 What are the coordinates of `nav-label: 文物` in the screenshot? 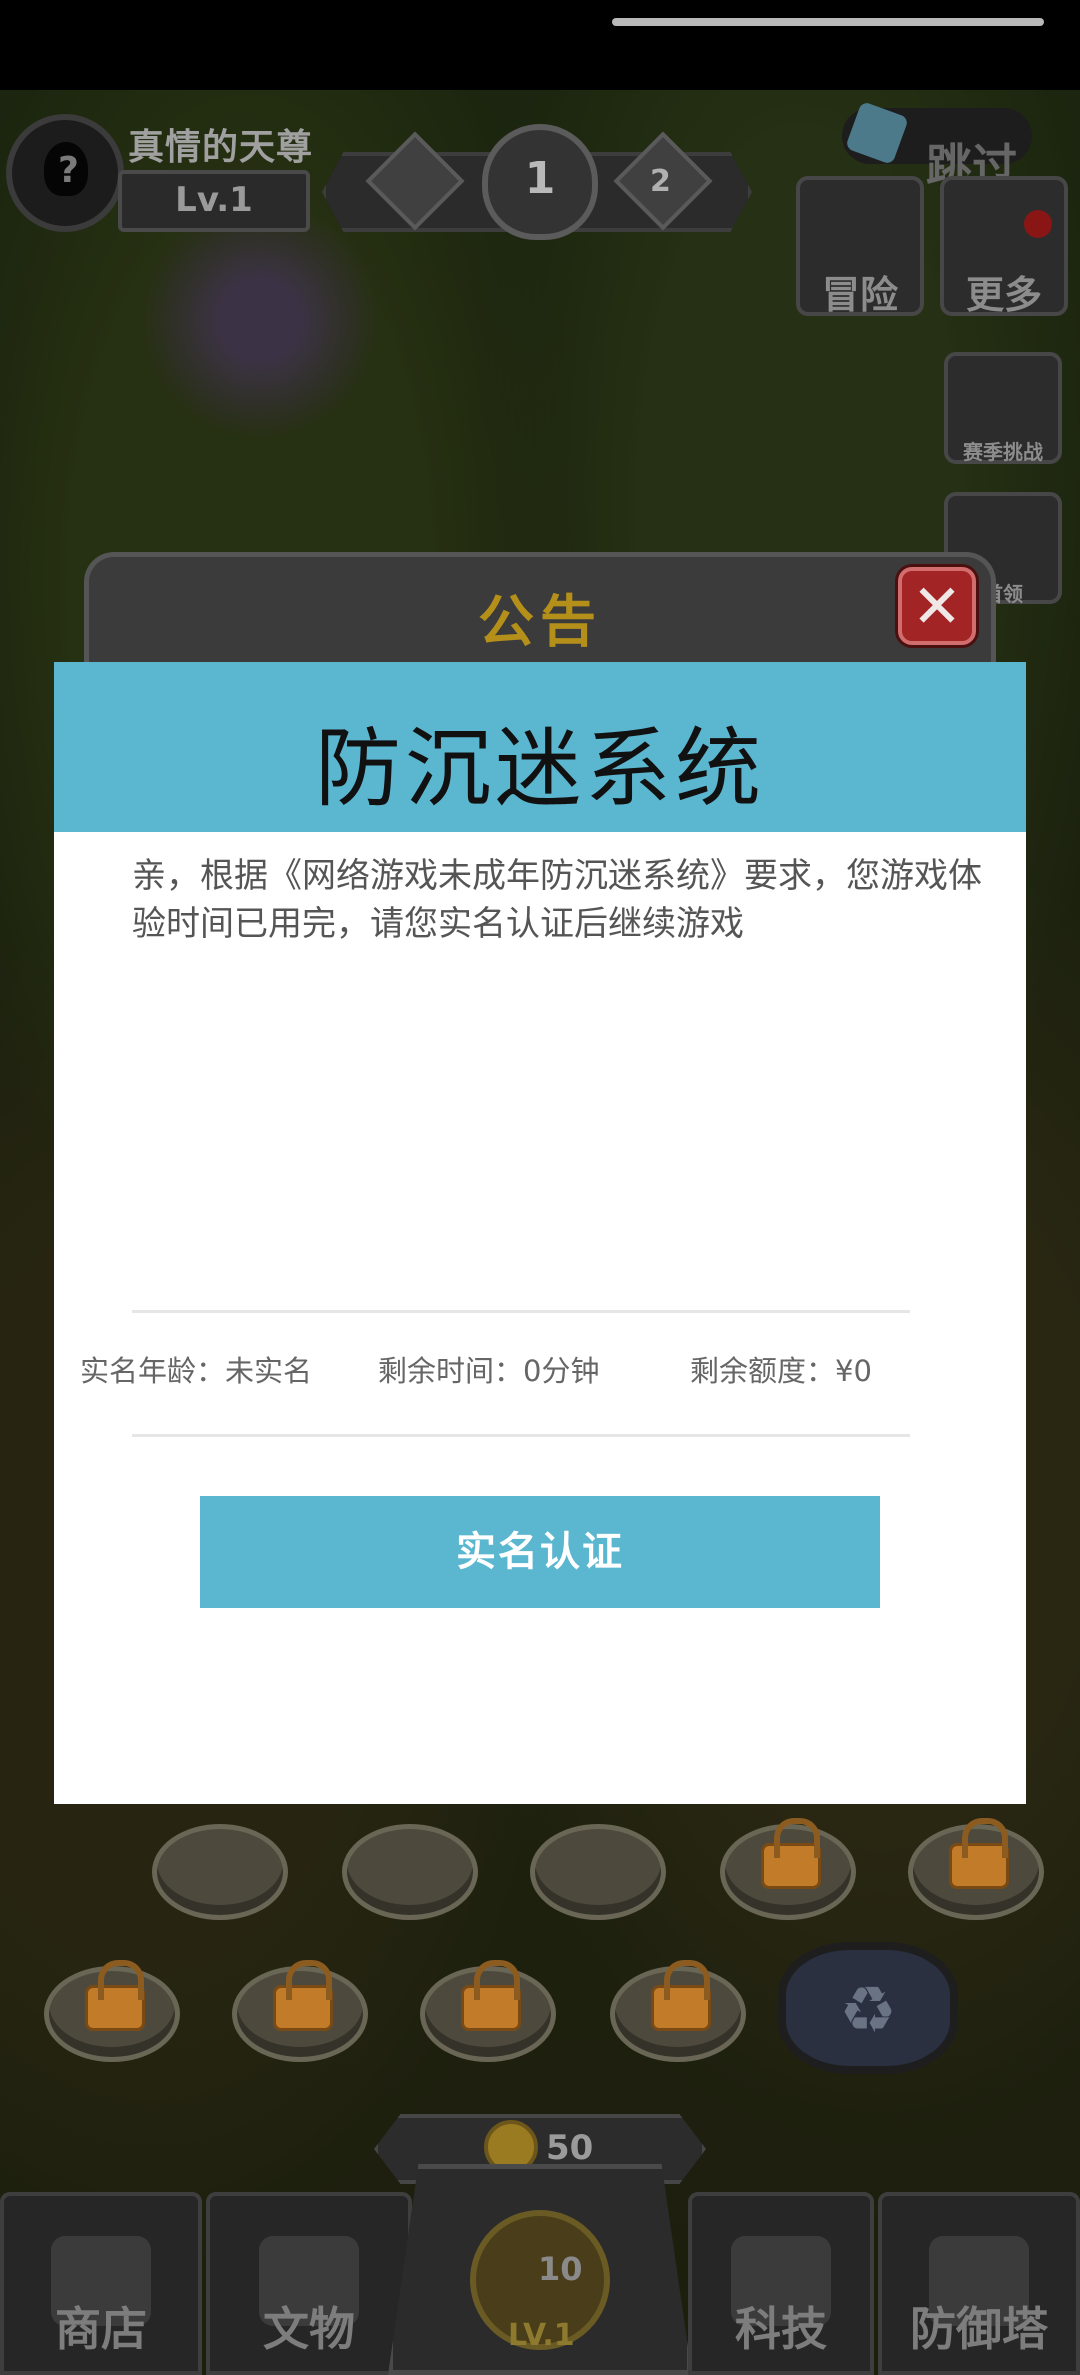 It's located at (309, 2329).